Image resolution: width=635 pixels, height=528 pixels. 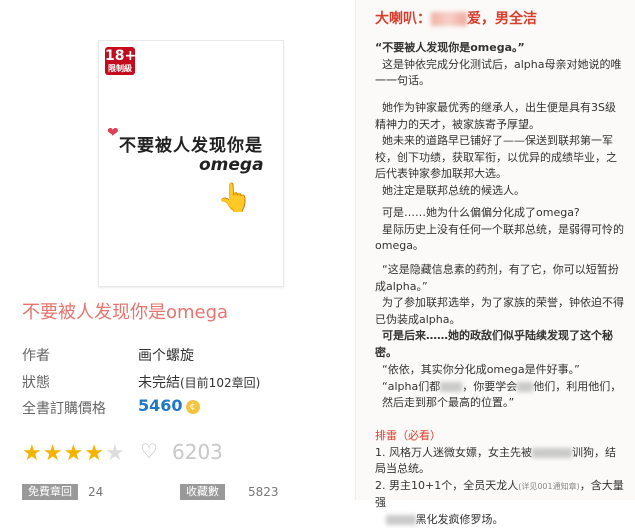 I want to click on m2-pre: 2. 男主10+1个，全员天龙人, so click(x=447, y=485).